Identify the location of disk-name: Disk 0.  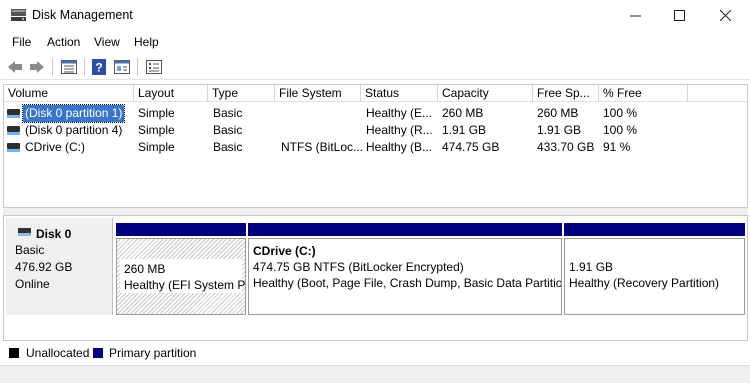
(54, 234).